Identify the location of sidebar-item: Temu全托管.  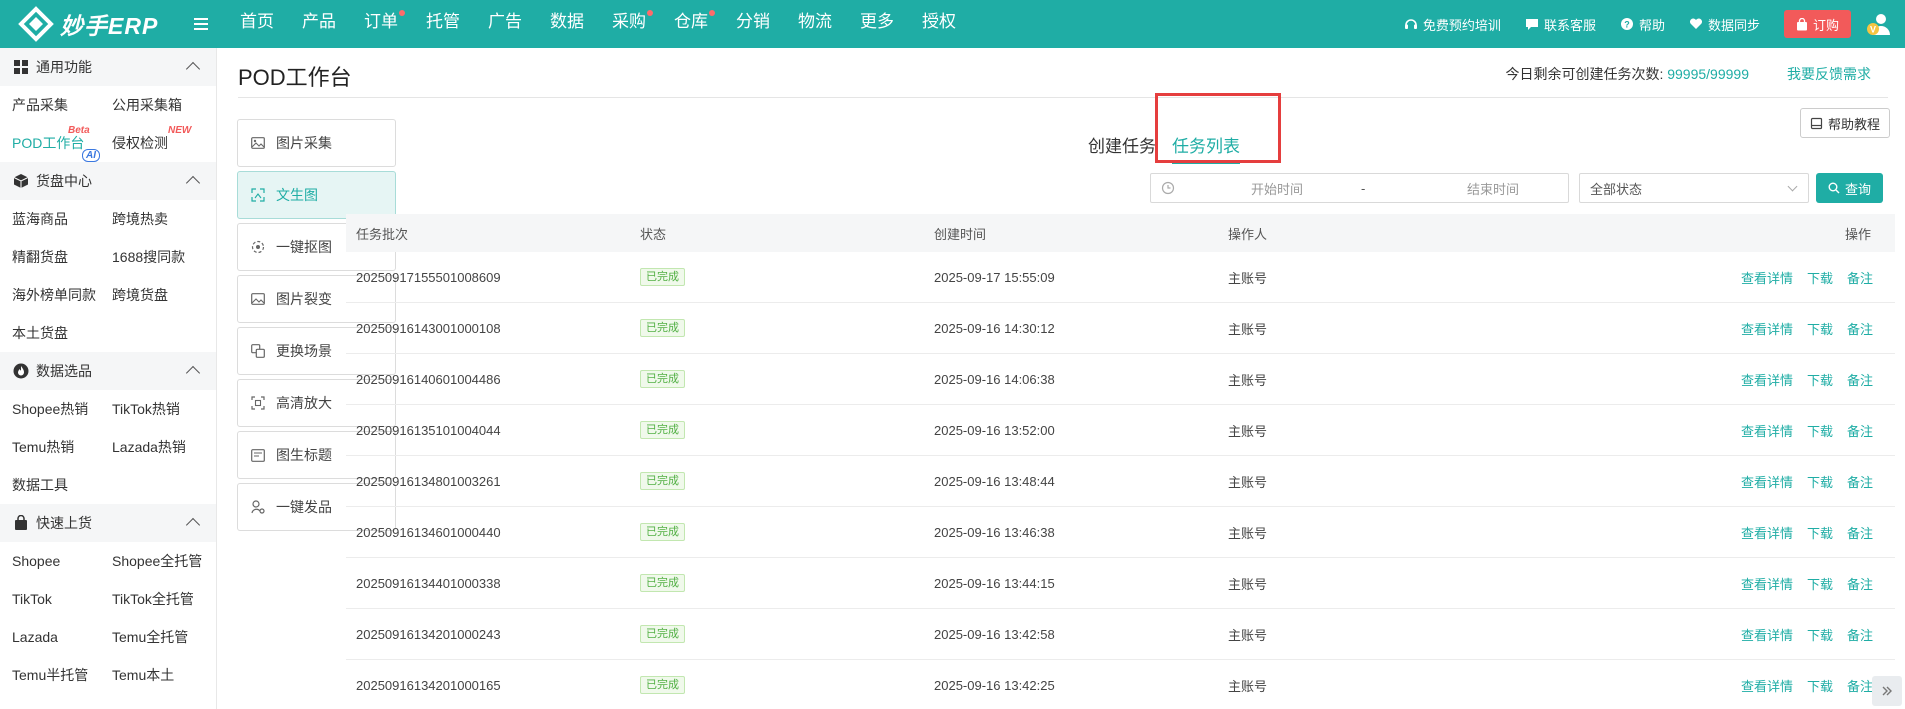
(164, 637).